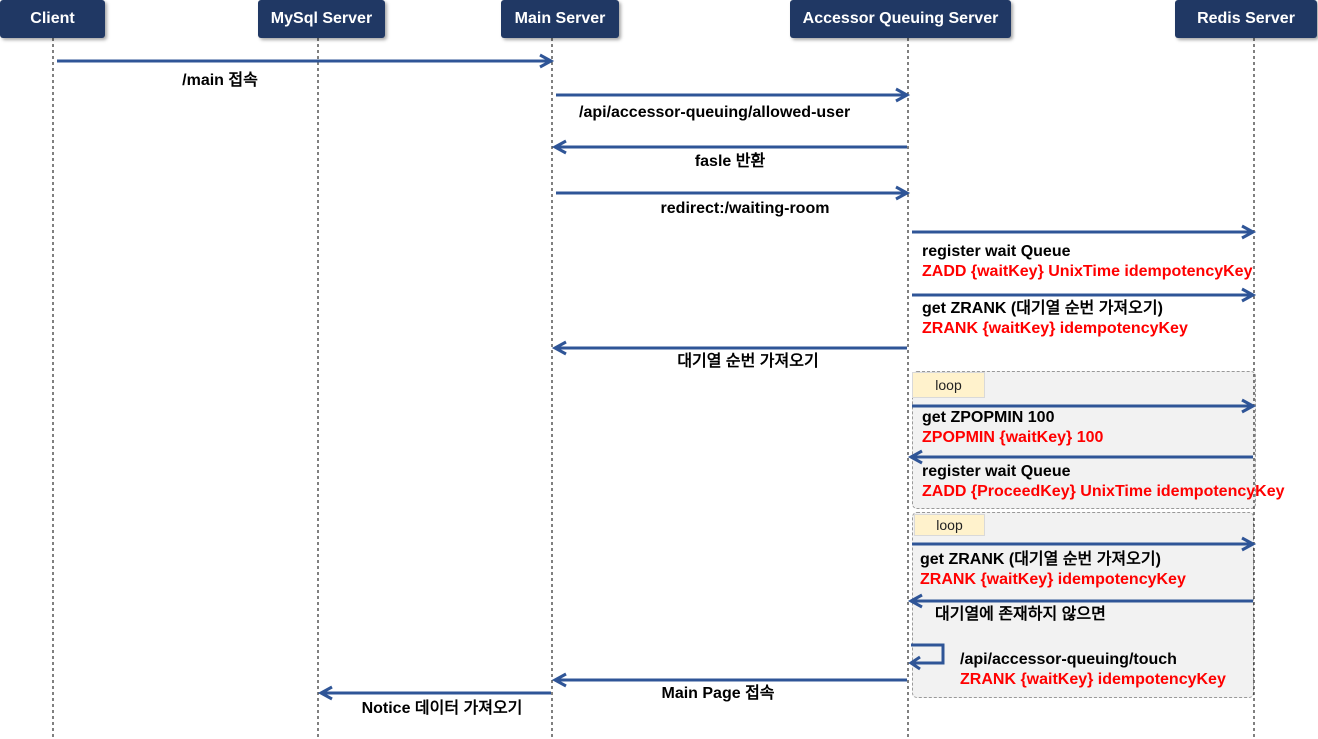  What do you see at coordinates (715, 112) in the screenshot?
I see `message-label: /api/accessor-queuing/allowed-user` at bounding box center [715, 112].